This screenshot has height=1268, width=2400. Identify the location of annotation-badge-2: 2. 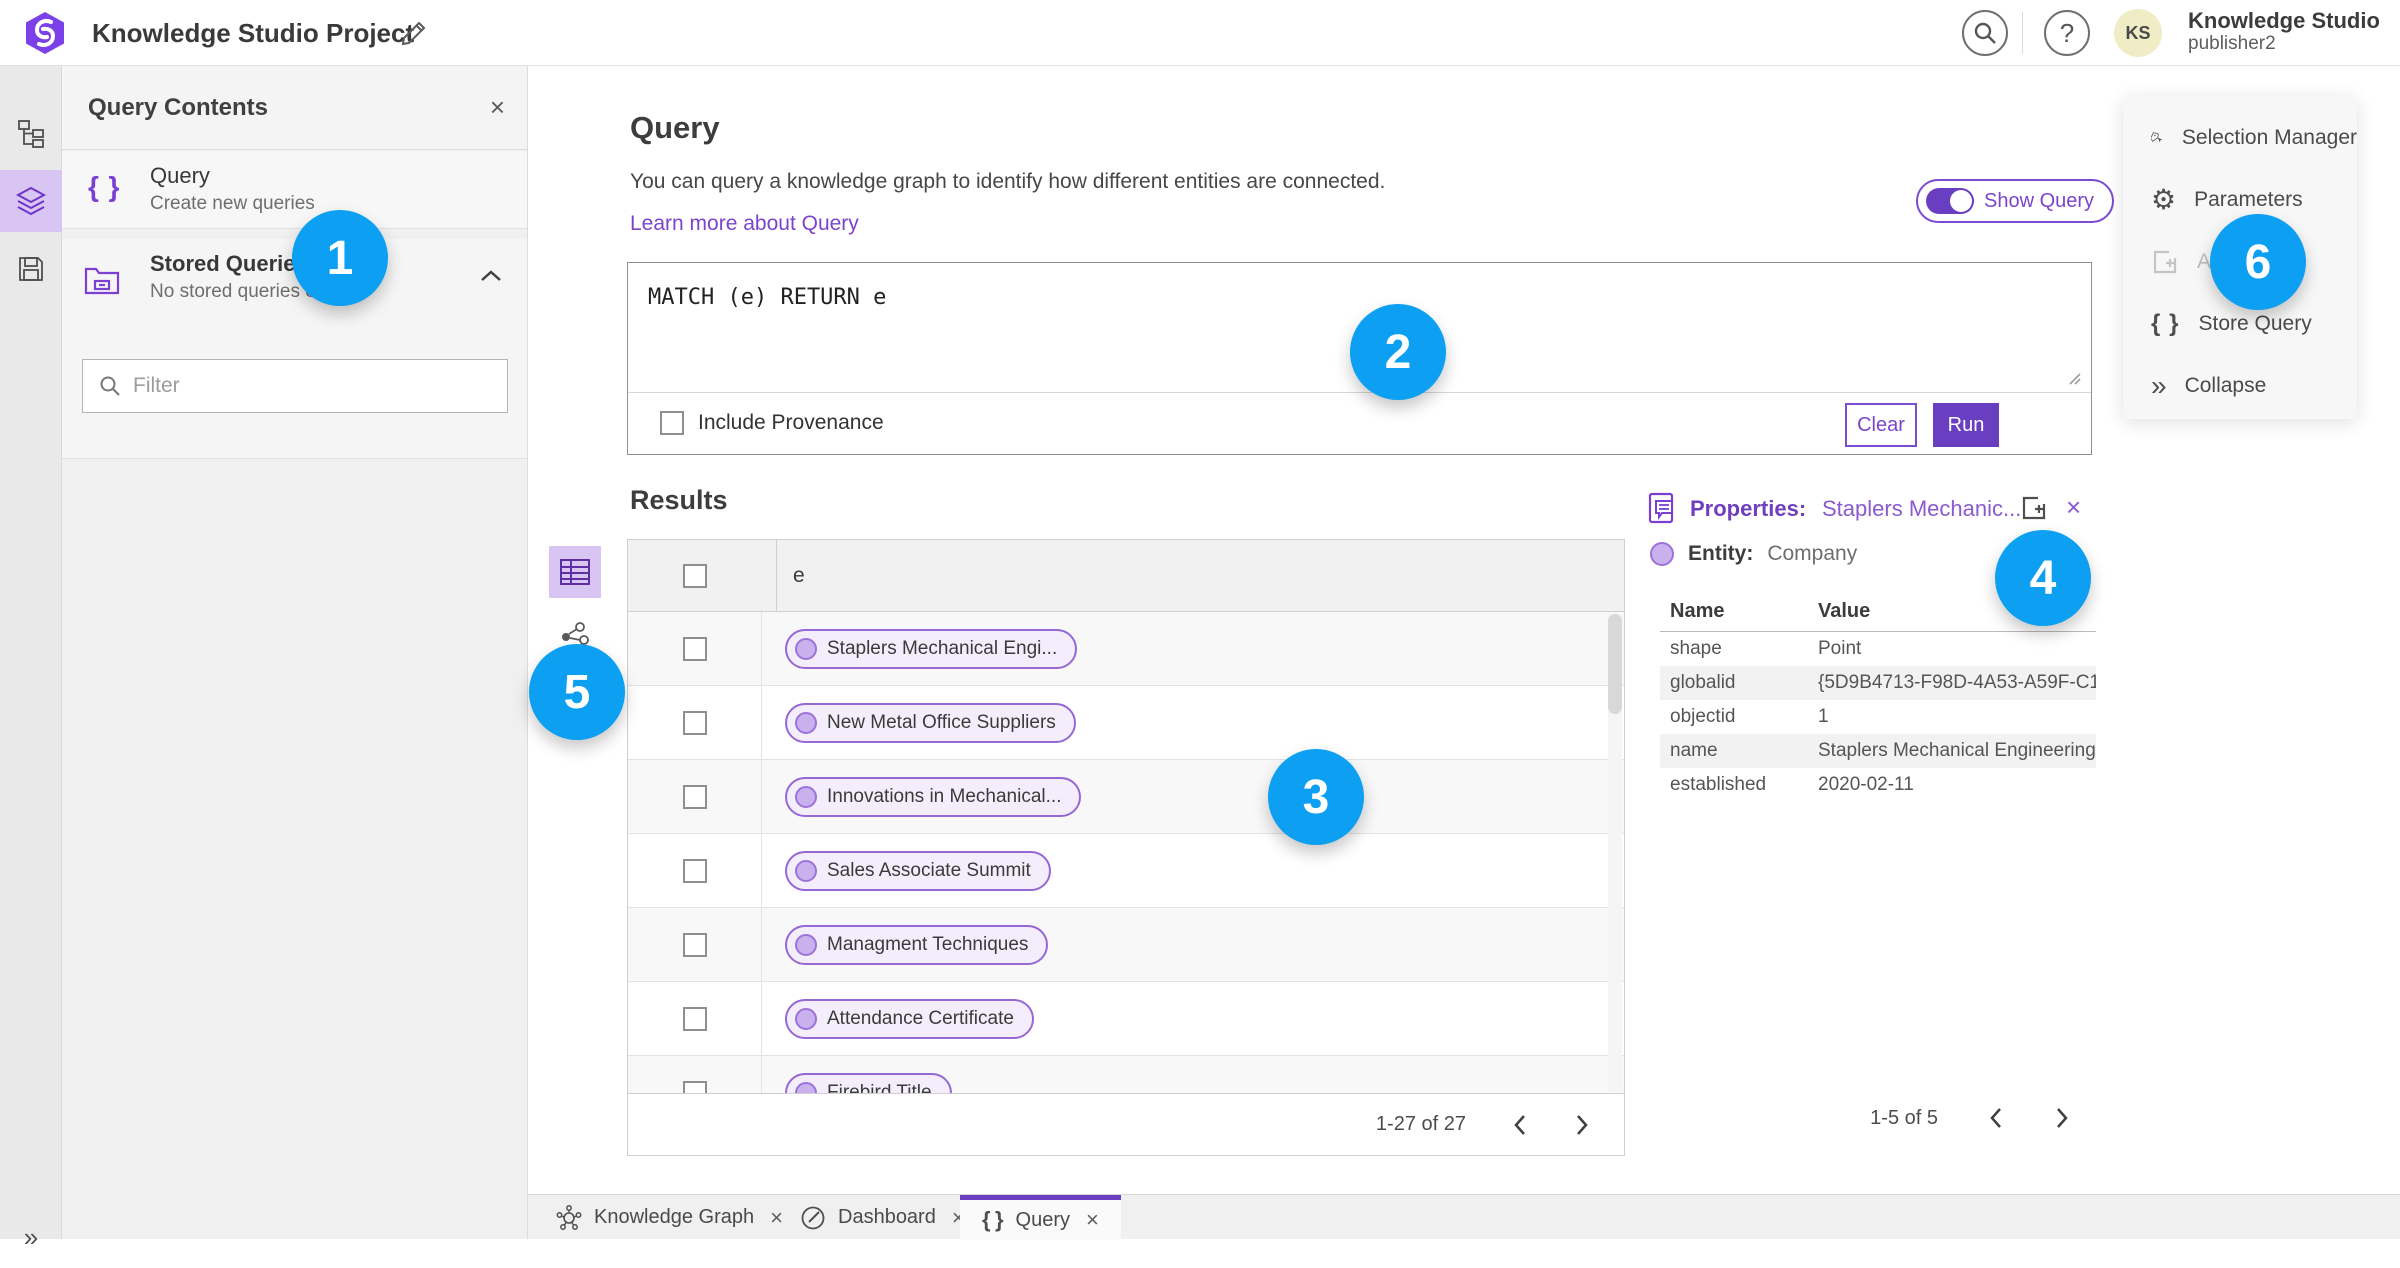
(1398, 352).